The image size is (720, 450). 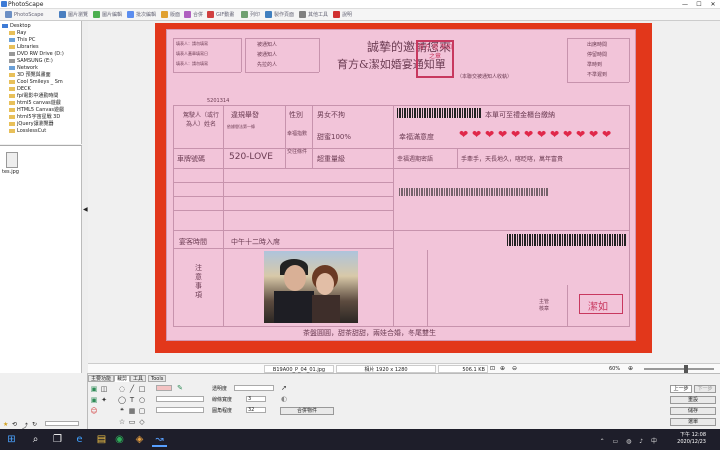 I want to click on file-thumbnail, so click(x=12, y=160).